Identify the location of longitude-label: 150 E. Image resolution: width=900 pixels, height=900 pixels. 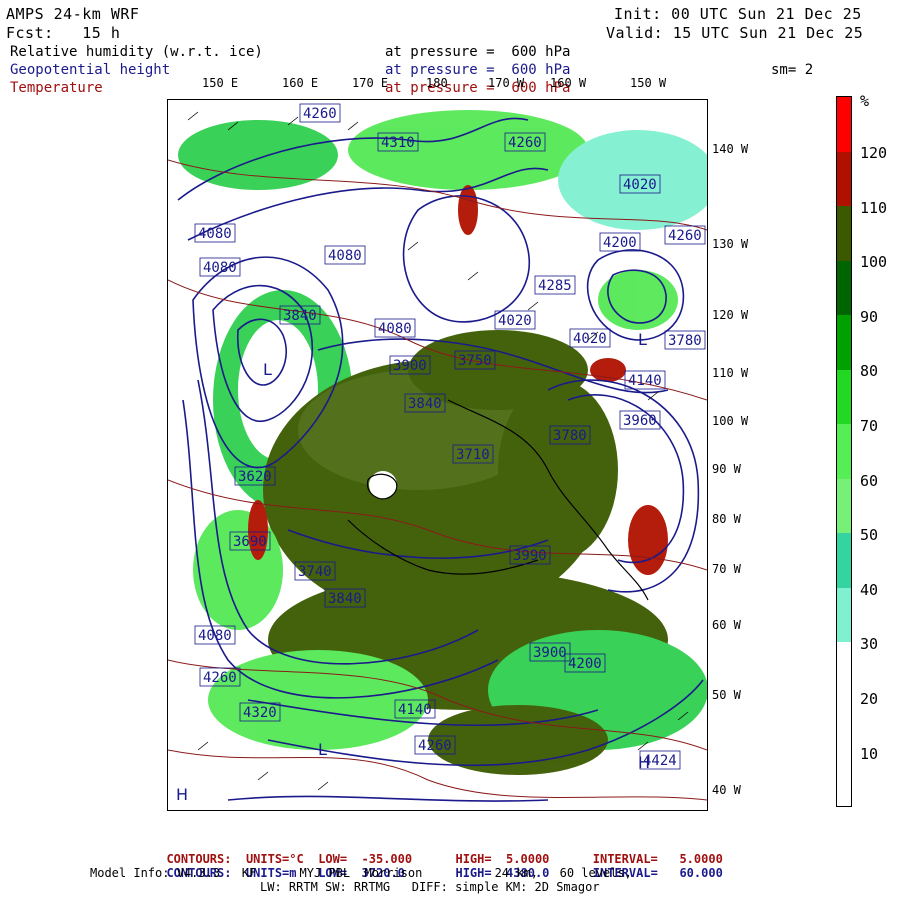
(220, 83).